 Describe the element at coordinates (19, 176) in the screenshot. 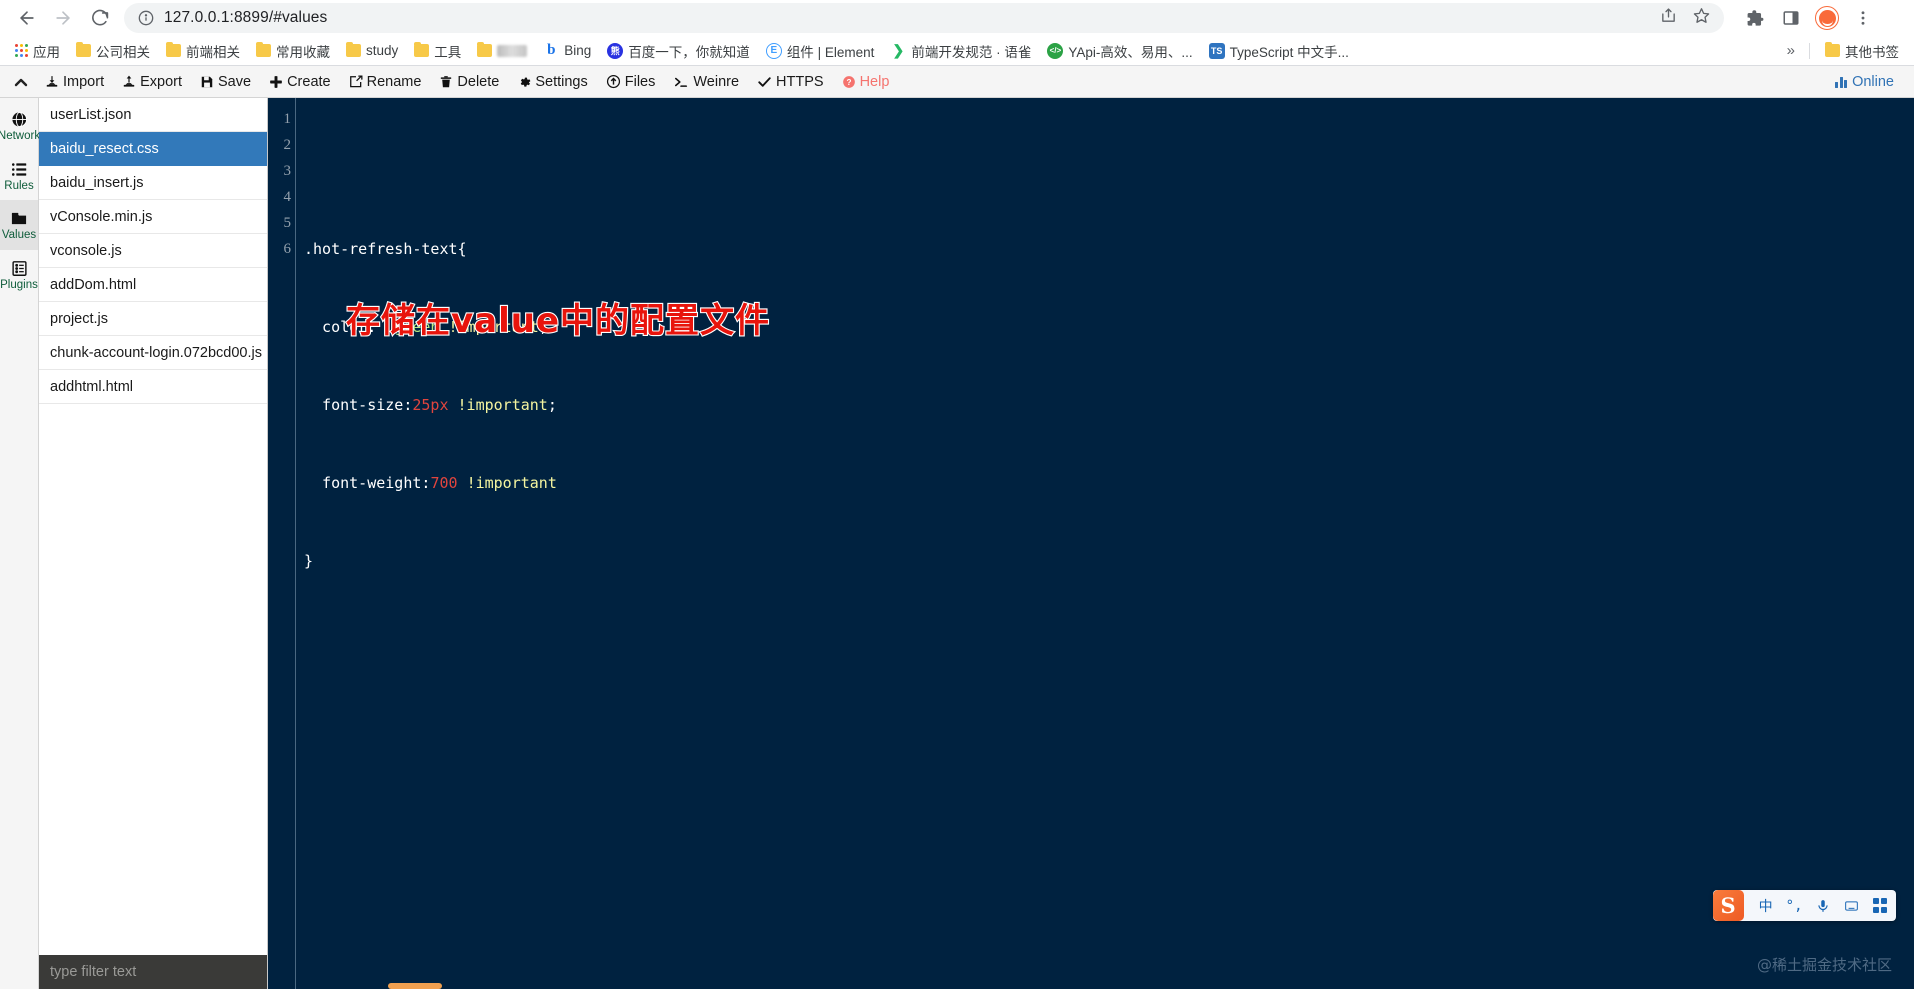

I see `sidebar-item-rules: Rules` at that location.